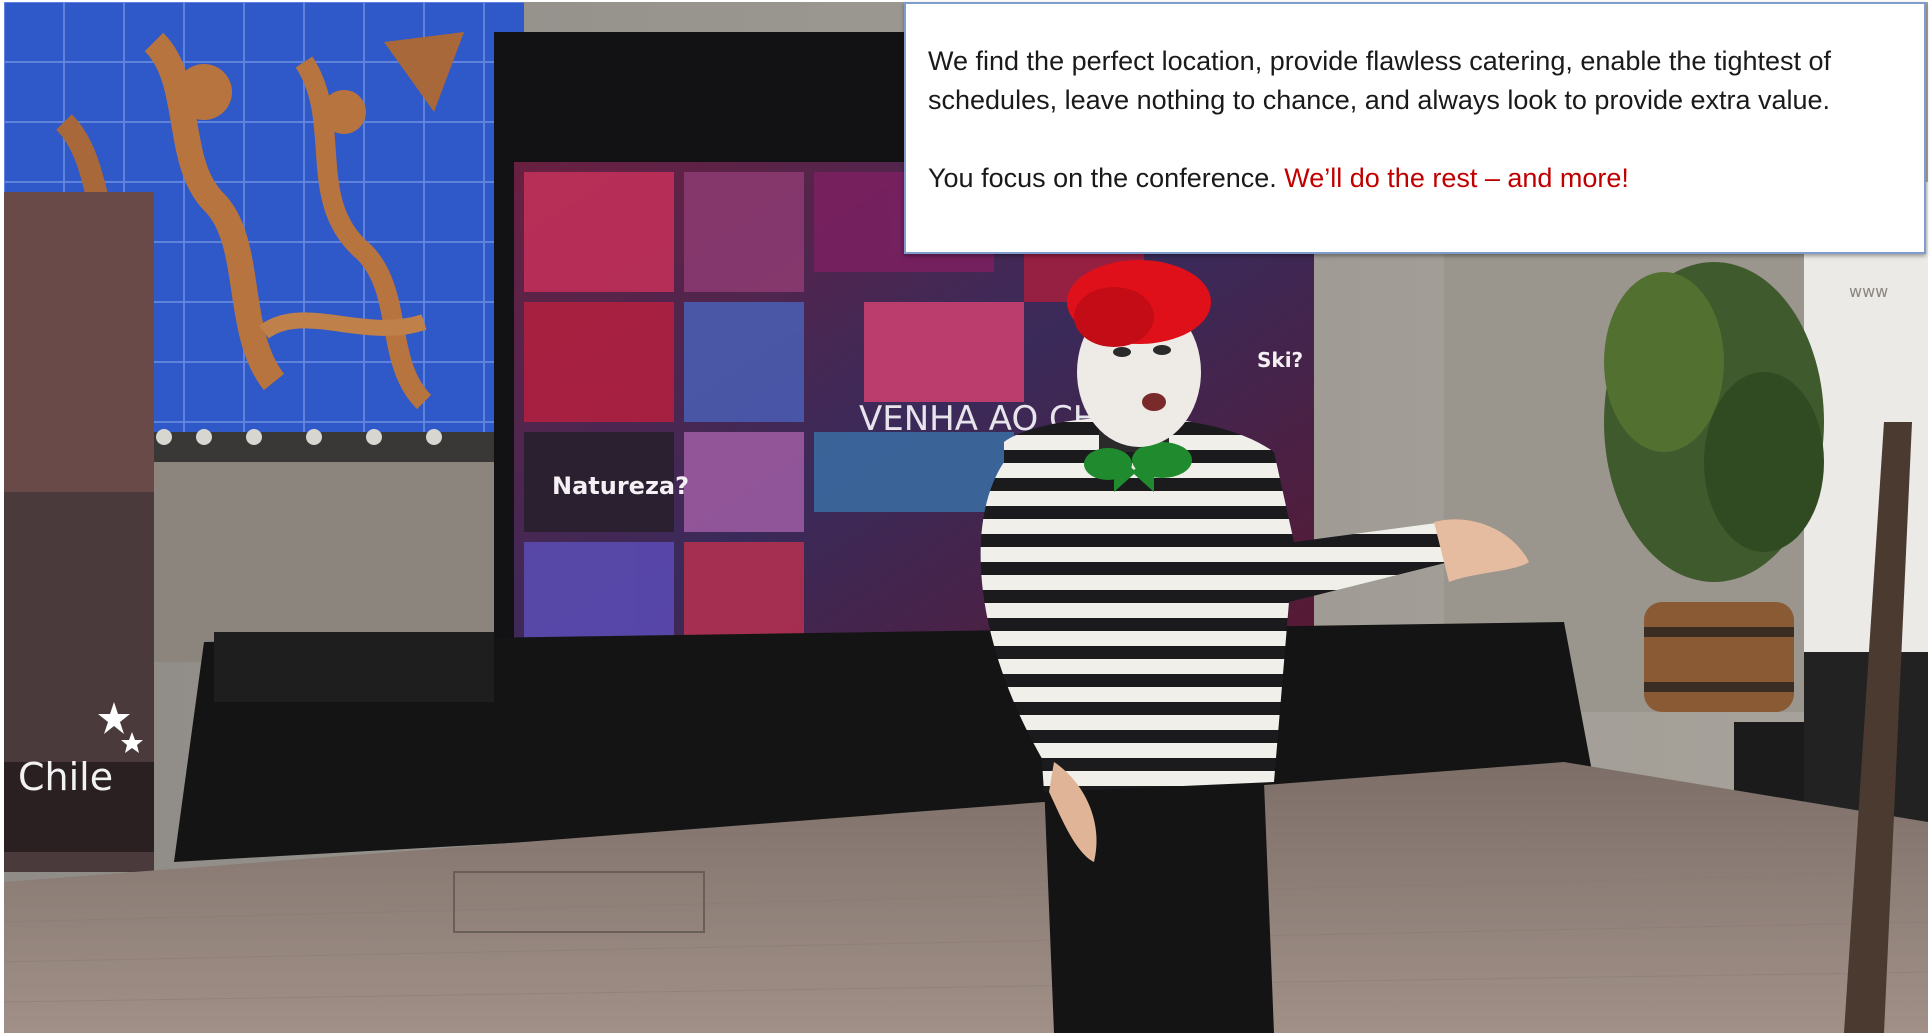  What do you see at coordinates (1280, 360) in the screenshot?
I see `screen-label-right: Ski?` at bounding box center [1280, 360].